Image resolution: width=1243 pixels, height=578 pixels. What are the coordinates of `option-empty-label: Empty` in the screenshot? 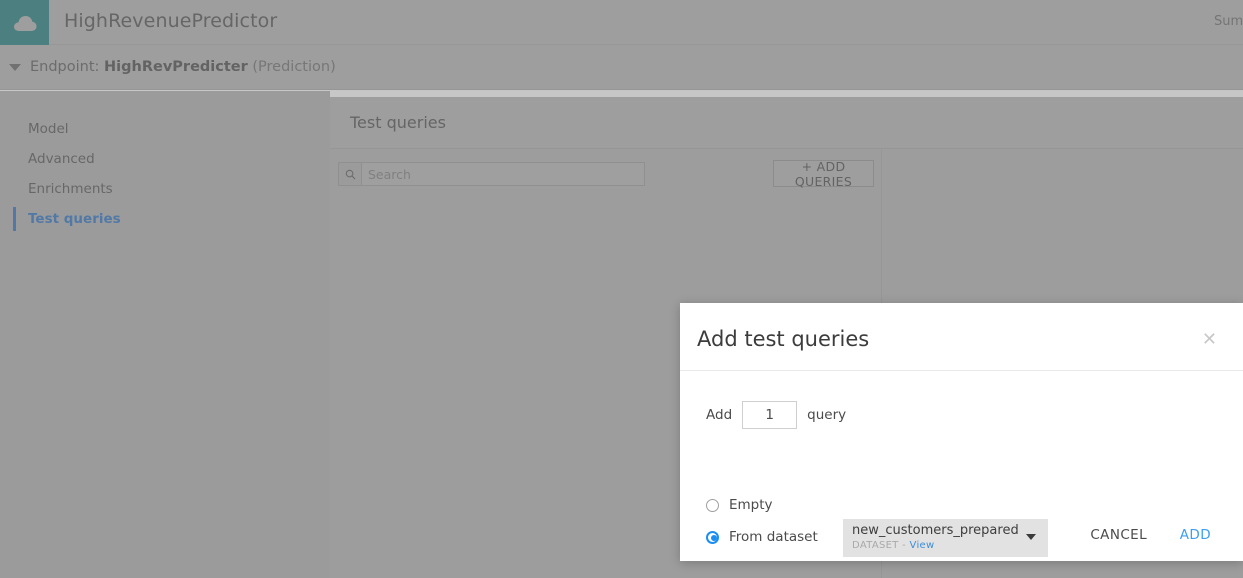 It's located at (751, 505).